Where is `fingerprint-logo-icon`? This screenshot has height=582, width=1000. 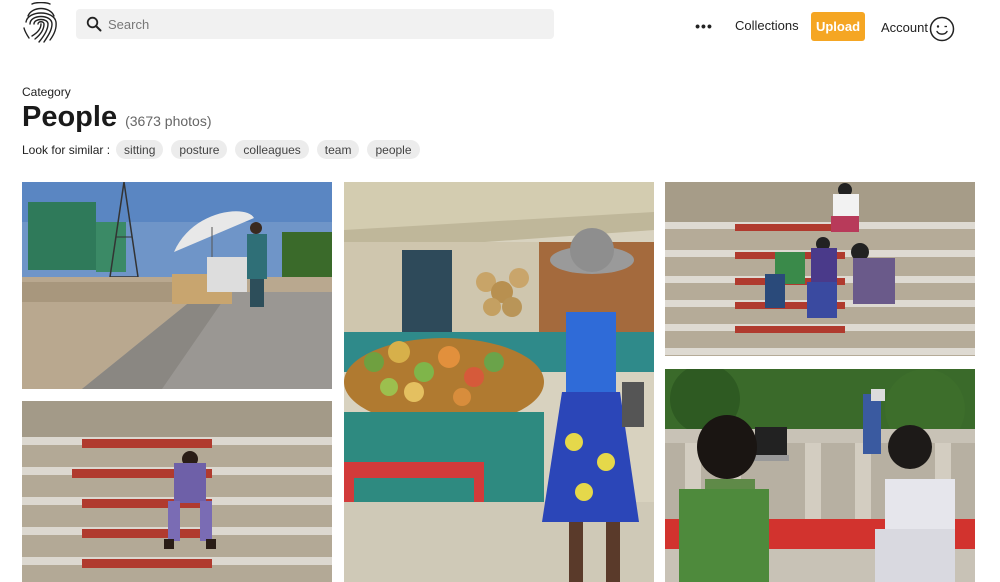
fingerprint-logo-icon is located at coordinates (40, 22).